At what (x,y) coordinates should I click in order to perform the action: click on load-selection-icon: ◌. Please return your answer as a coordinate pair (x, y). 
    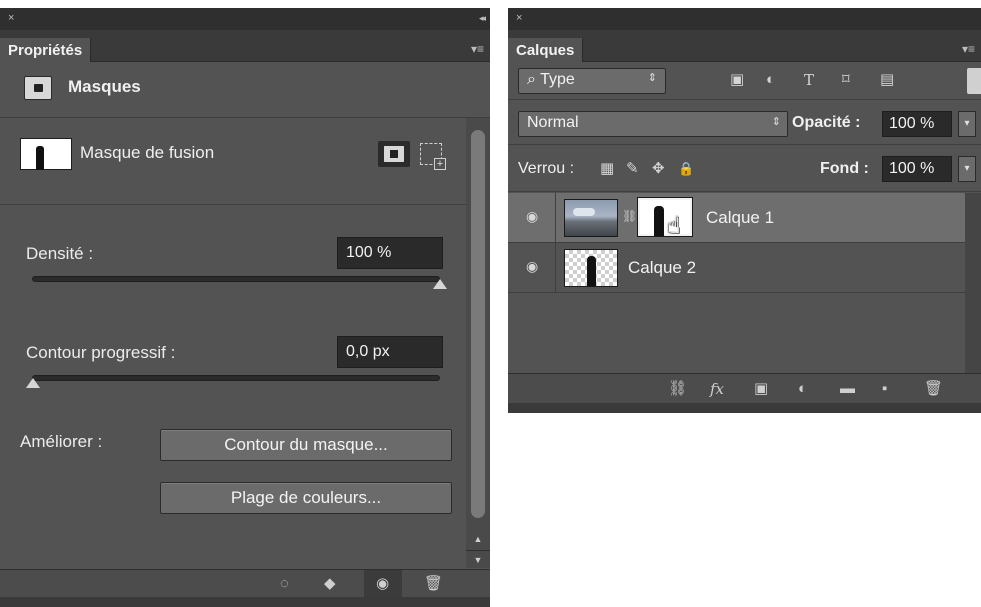
    Looking at the image, I should click on (284, 584).